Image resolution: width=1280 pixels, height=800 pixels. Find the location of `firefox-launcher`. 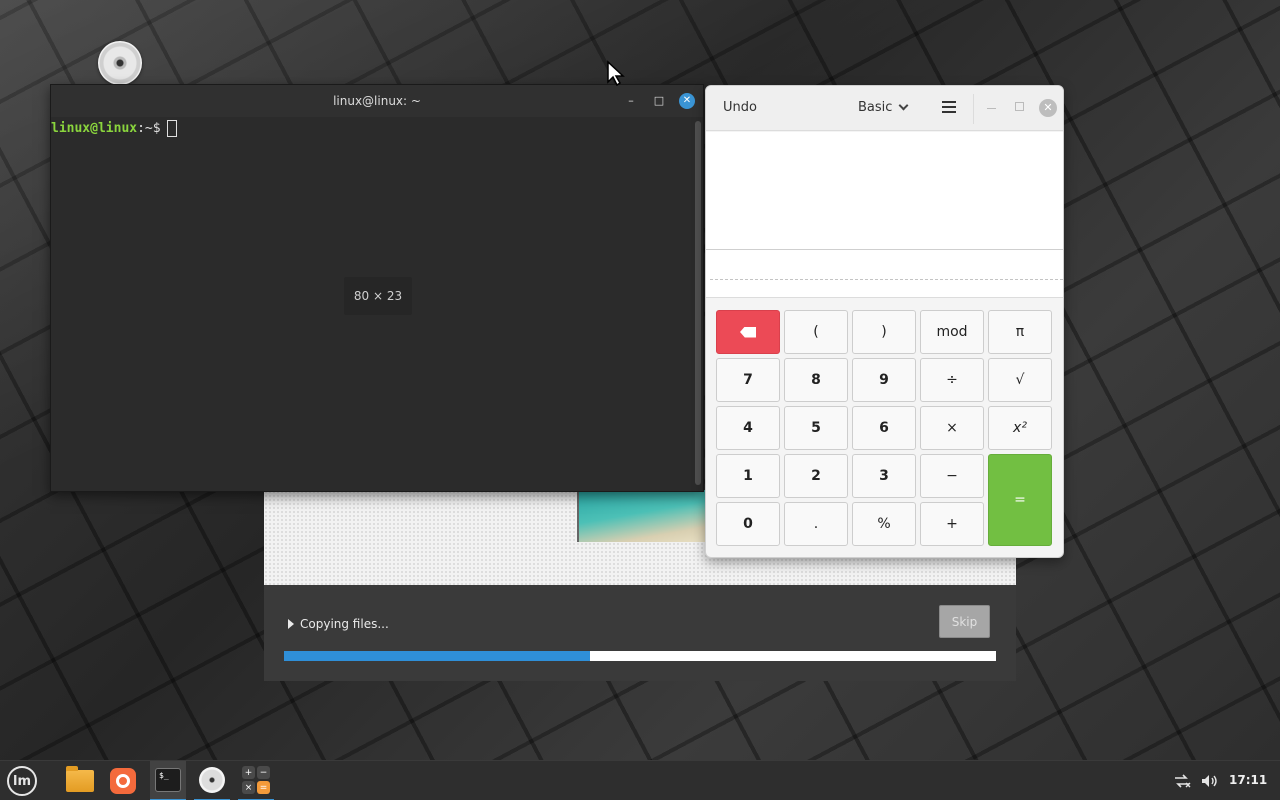

firefox-launcher is located at coordinates (123, 780).